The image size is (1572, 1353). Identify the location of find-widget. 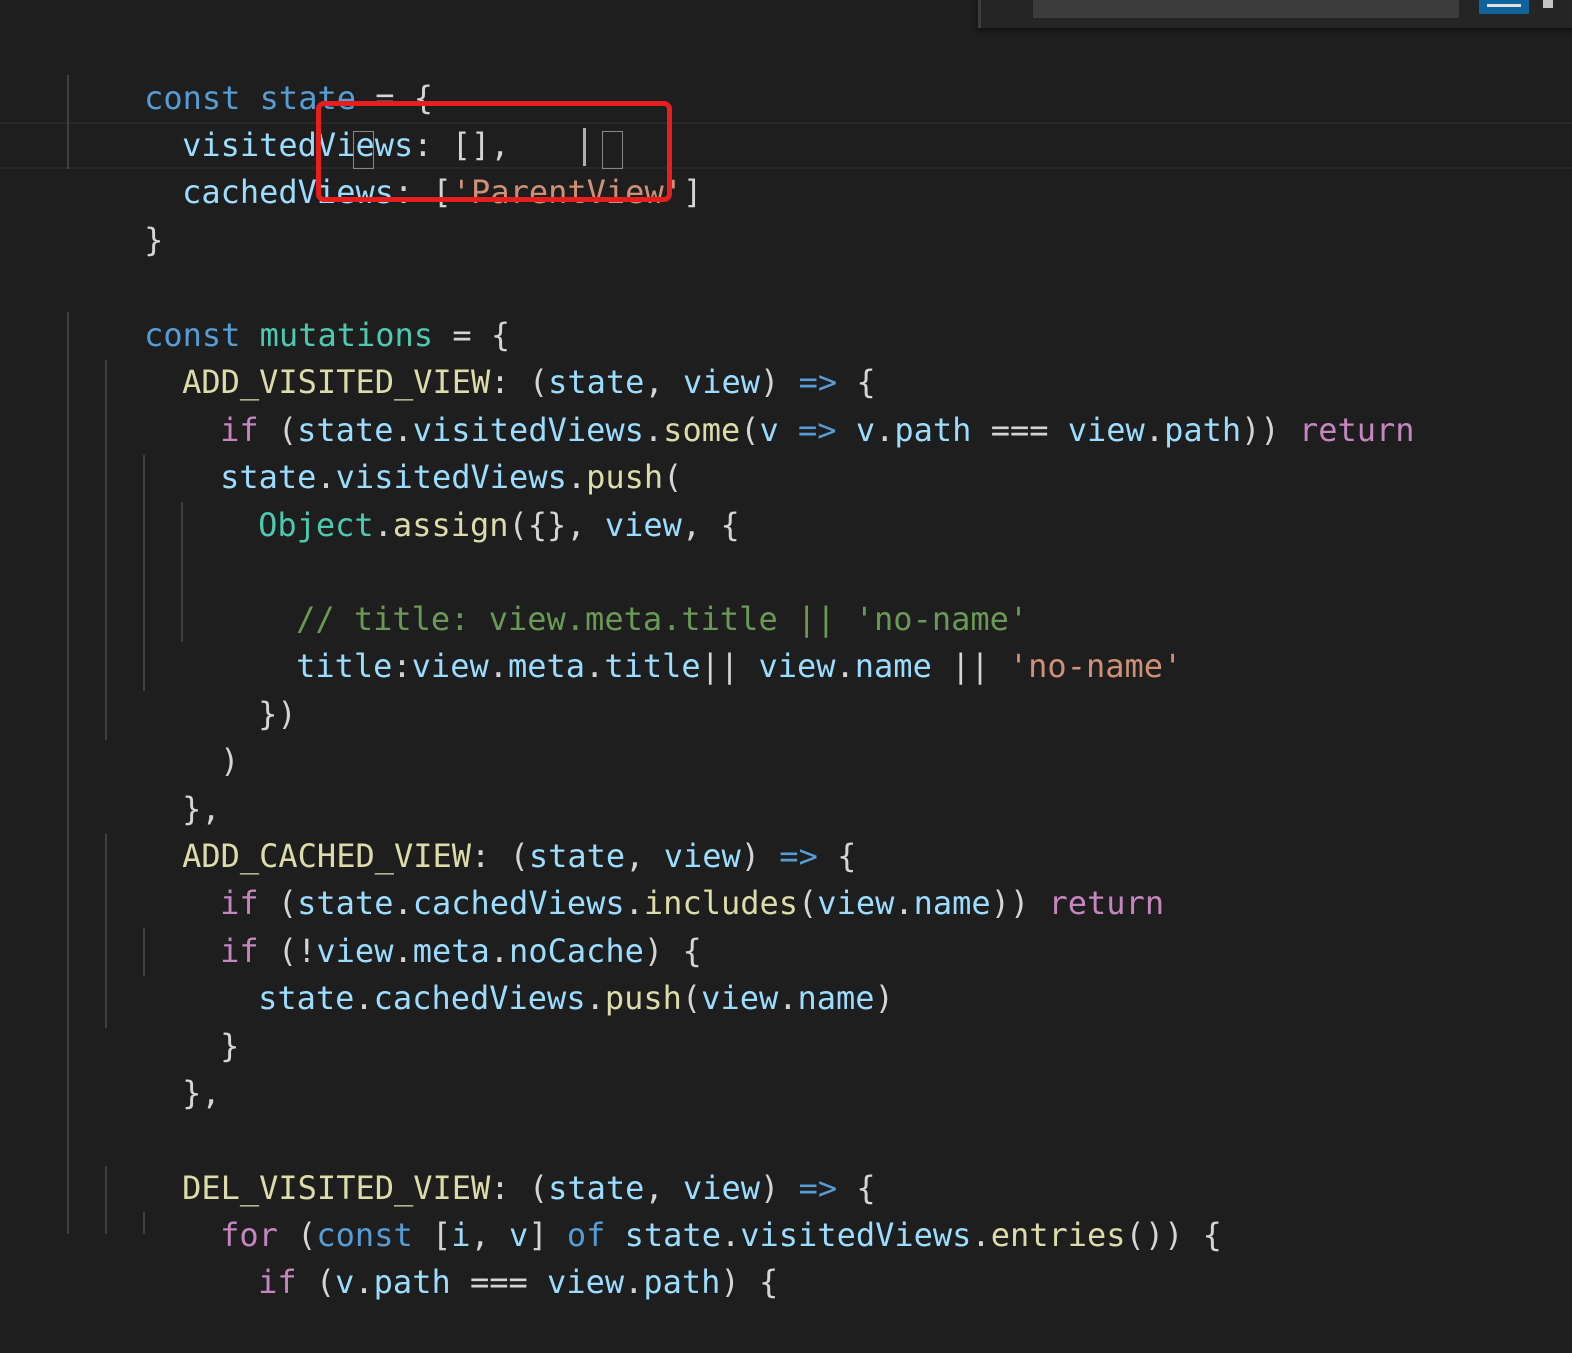
(1275, 14).